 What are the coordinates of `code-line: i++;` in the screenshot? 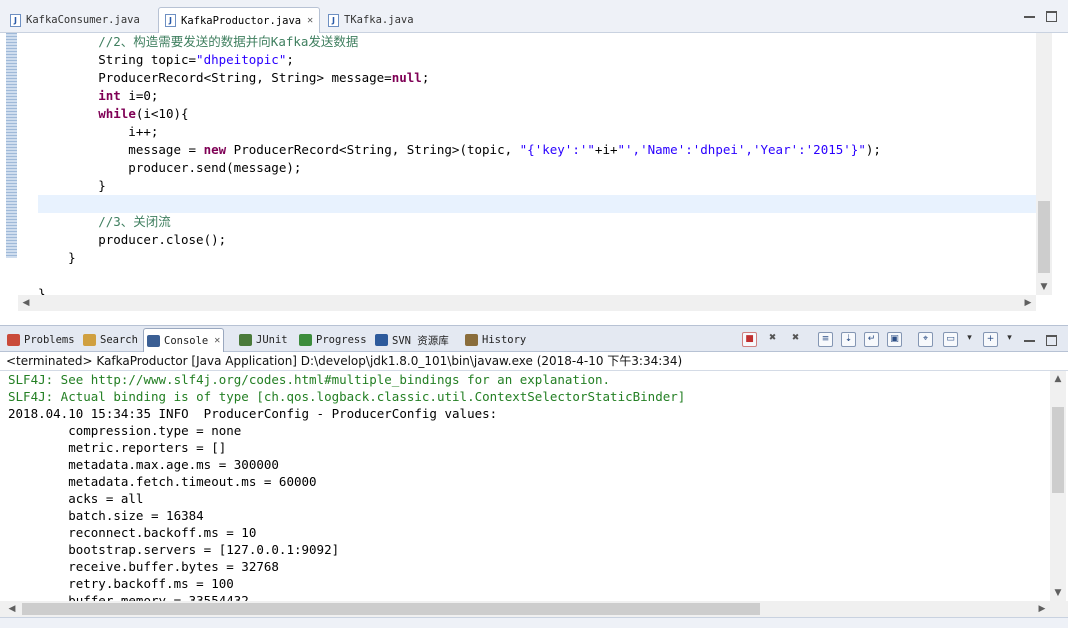 It's located at (537, 132).